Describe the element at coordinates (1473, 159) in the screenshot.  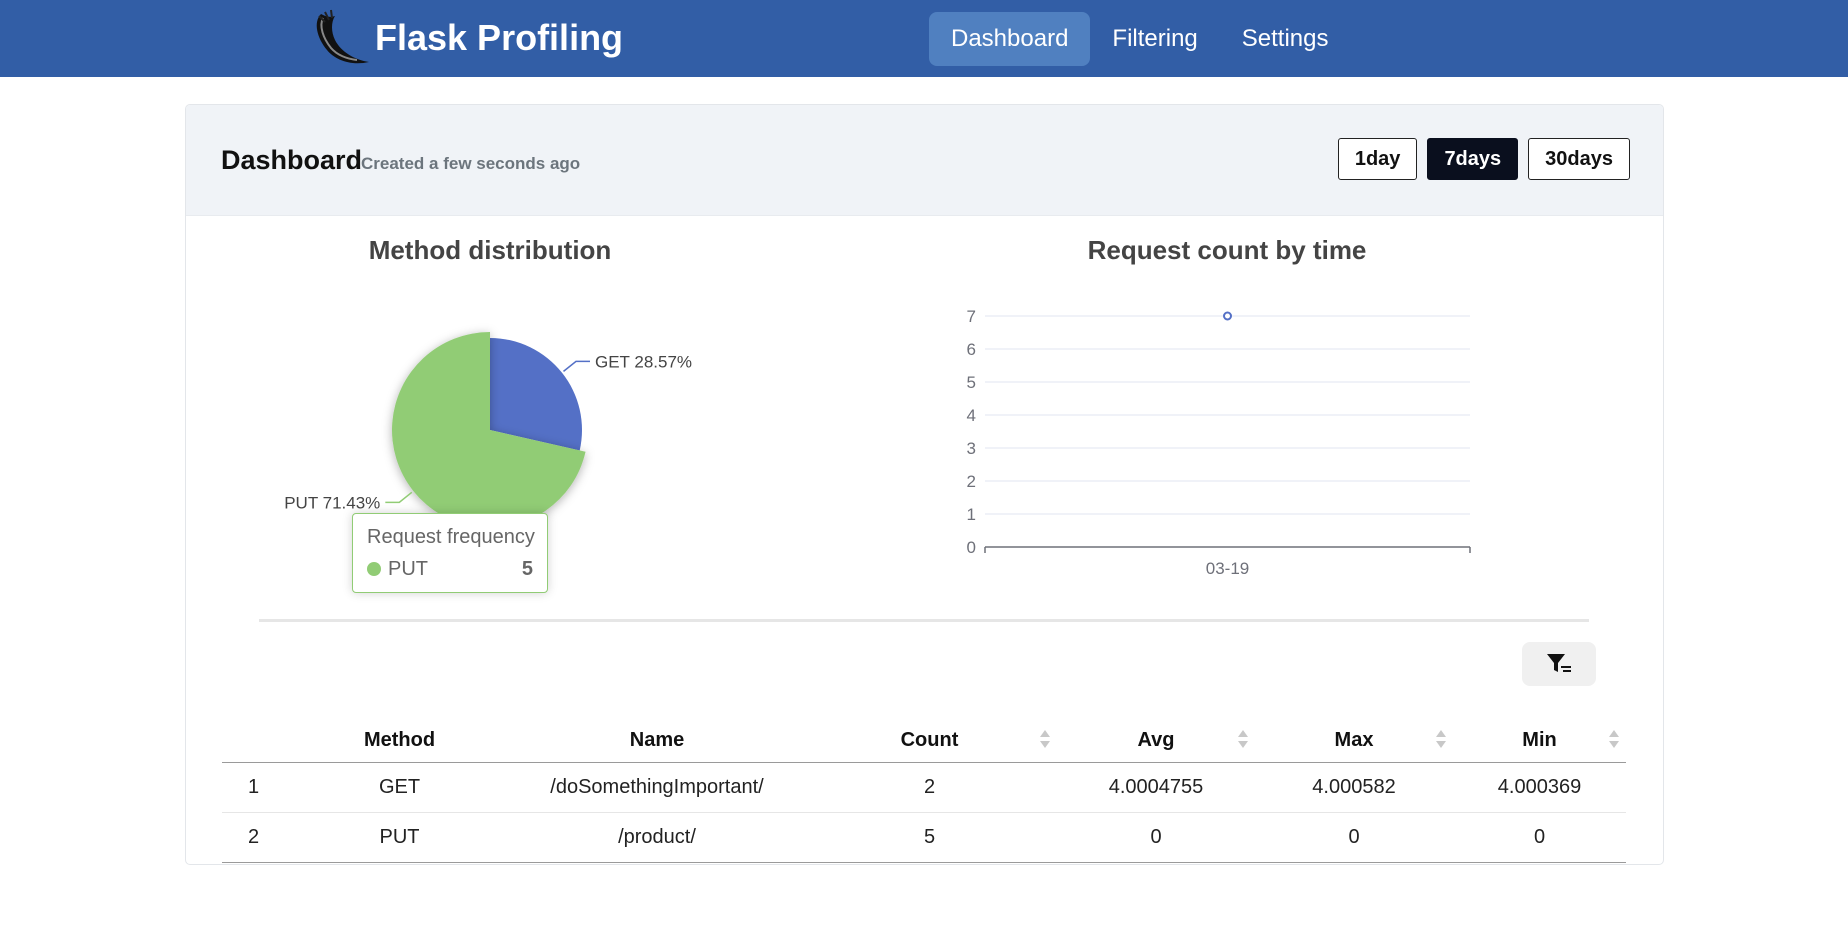
I see `range-7days-button: 7days` at that location.